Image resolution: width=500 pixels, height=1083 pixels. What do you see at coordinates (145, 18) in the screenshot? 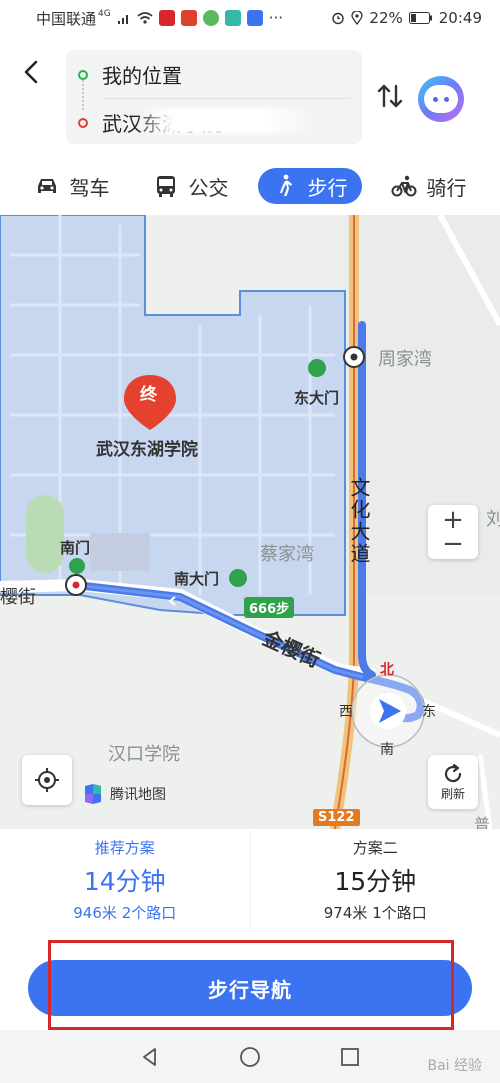
I see `wifi-icon` at bounding box center [145, 18].